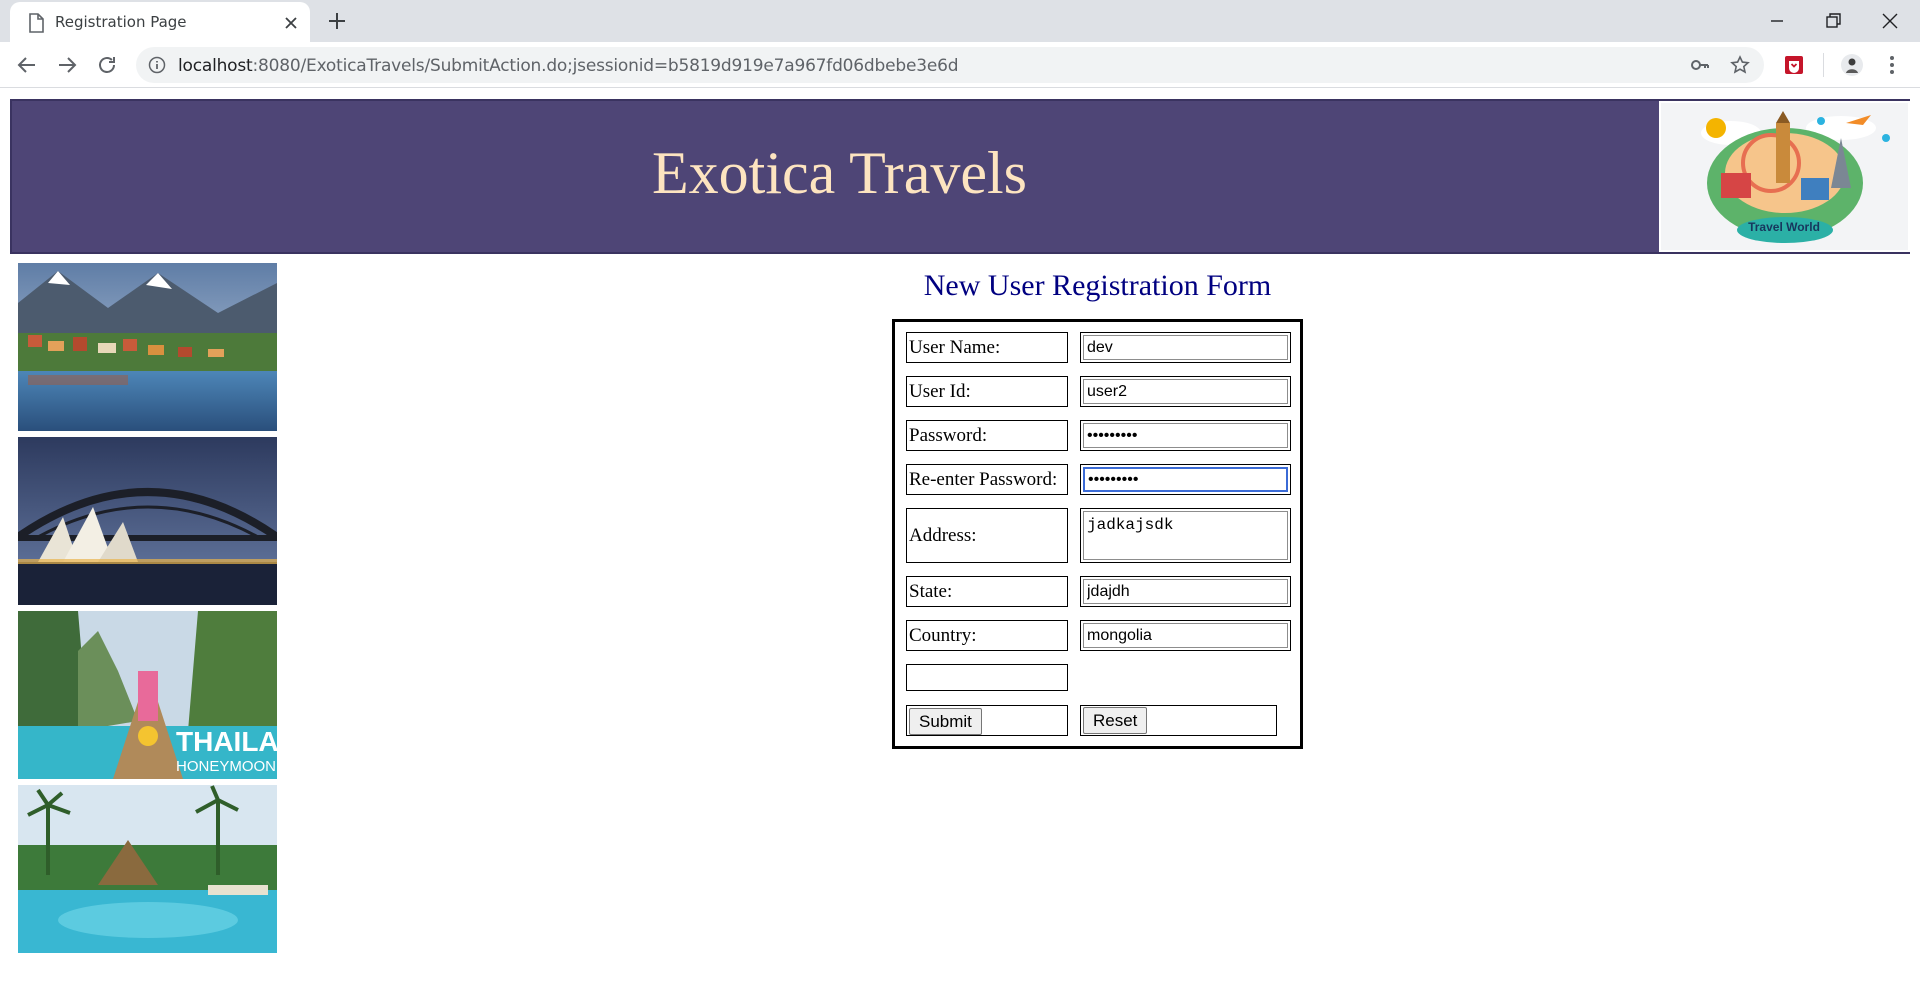  I want to click on repassword-label: Re-enter Password:, so click(987, 479).